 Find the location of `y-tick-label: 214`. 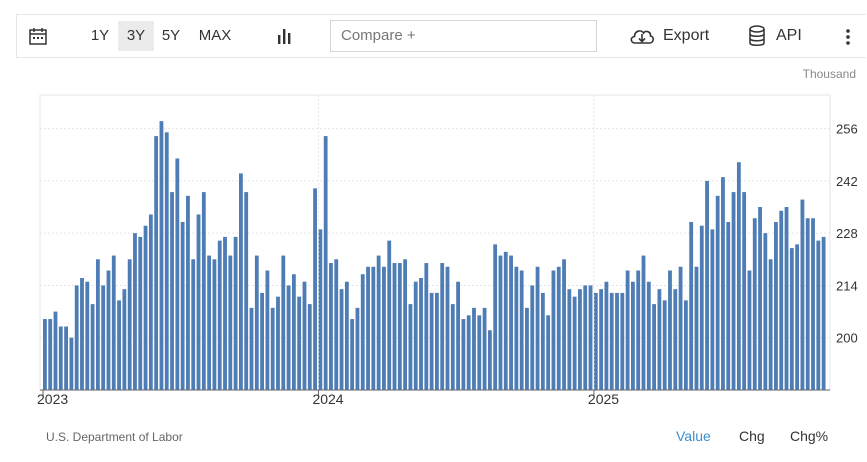

y-tick-label: 214 is located at coordinates (847, 285).